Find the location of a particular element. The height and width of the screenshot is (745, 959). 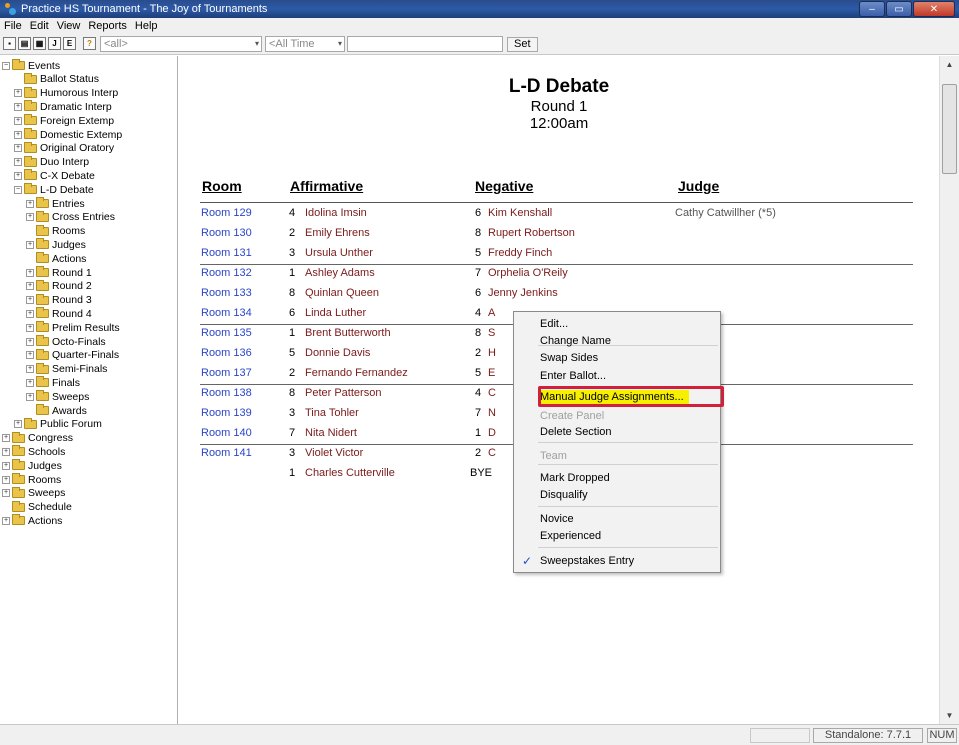

room-link: Room 140 is located at coordinates (226, 433).